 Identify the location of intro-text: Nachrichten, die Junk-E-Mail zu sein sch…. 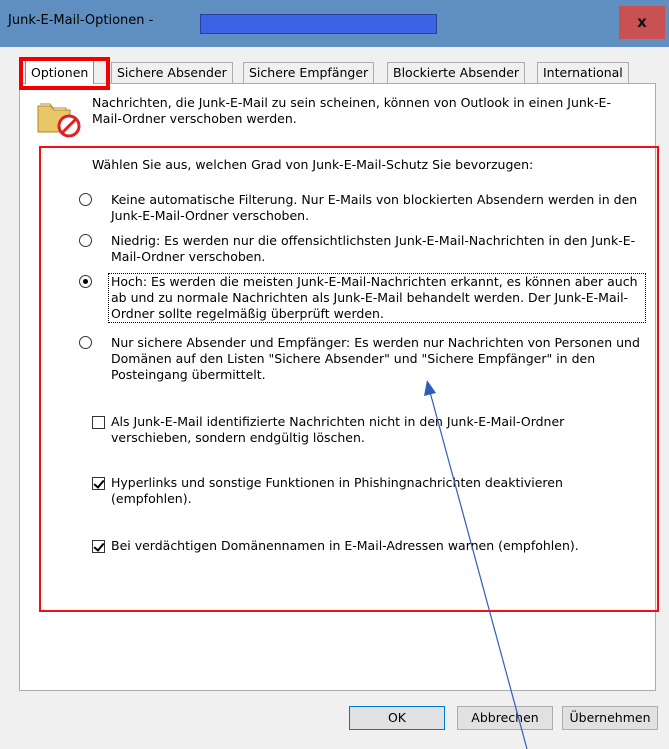
(351, 110).